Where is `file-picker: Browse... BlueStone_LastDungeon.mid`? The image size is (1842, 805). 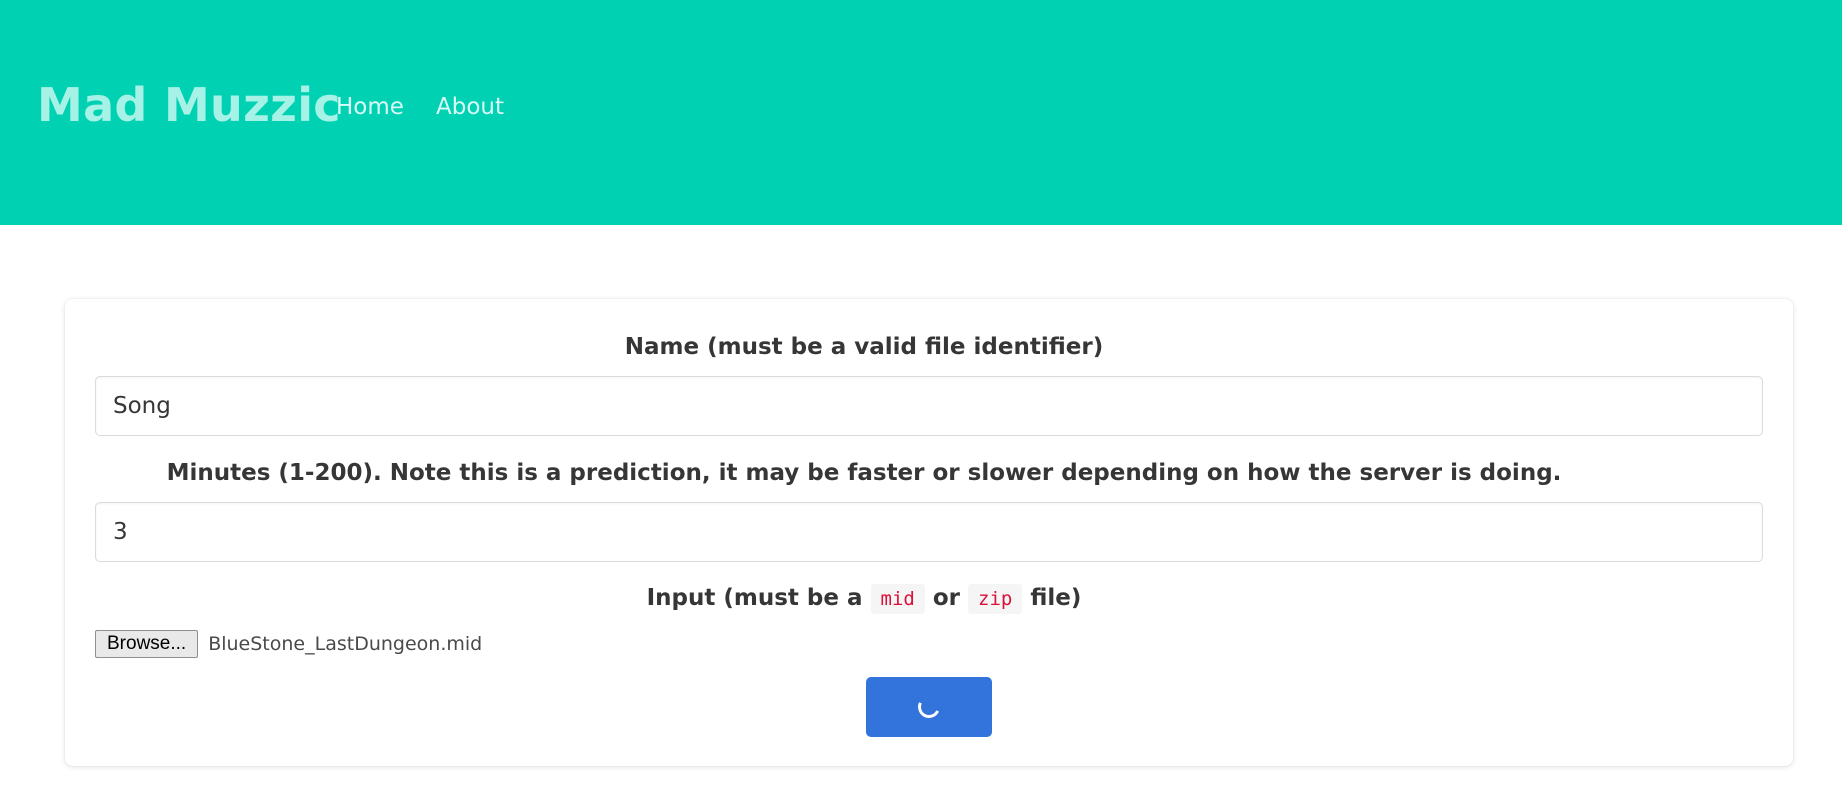
file-picker: Browse... BlueStone_LastDungeon.mid is located at coordinates (288, 644).